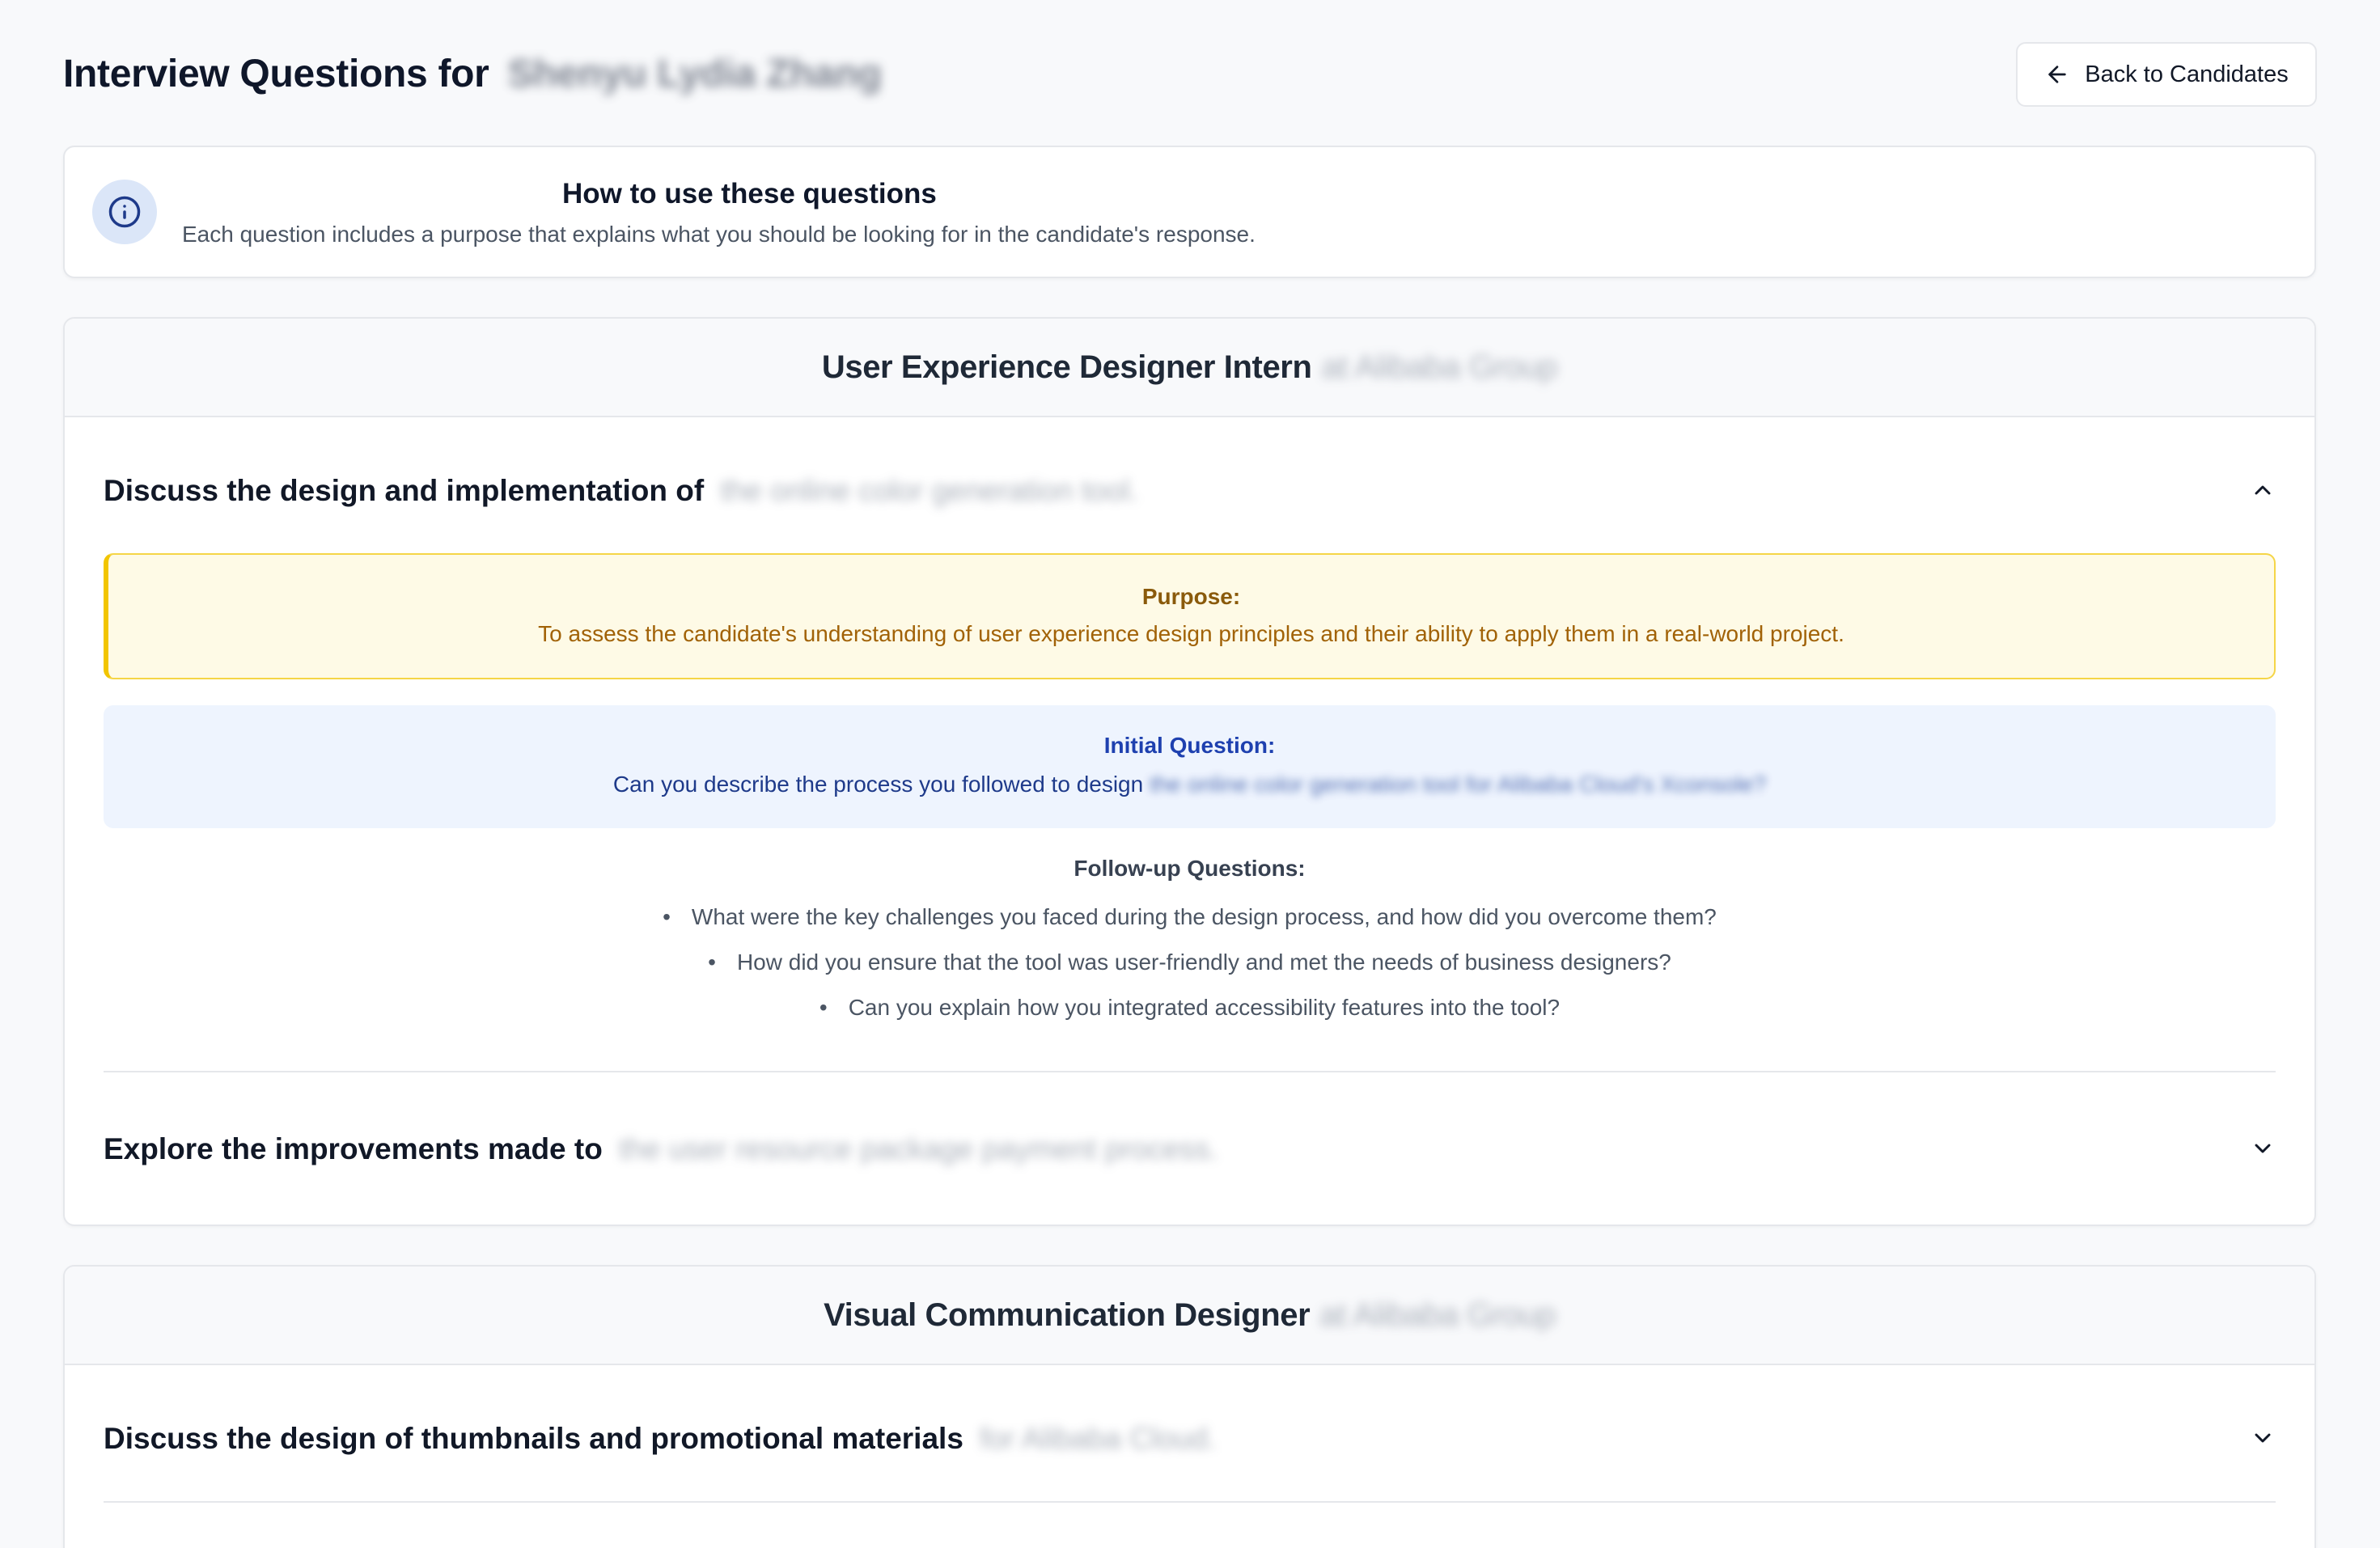 The image size is (2380, 1548). What do you see at coordinates (1189, 745) in the screenshot?
I see `initial-question-label: Initial Question:` at bounding box center [1189, 745].